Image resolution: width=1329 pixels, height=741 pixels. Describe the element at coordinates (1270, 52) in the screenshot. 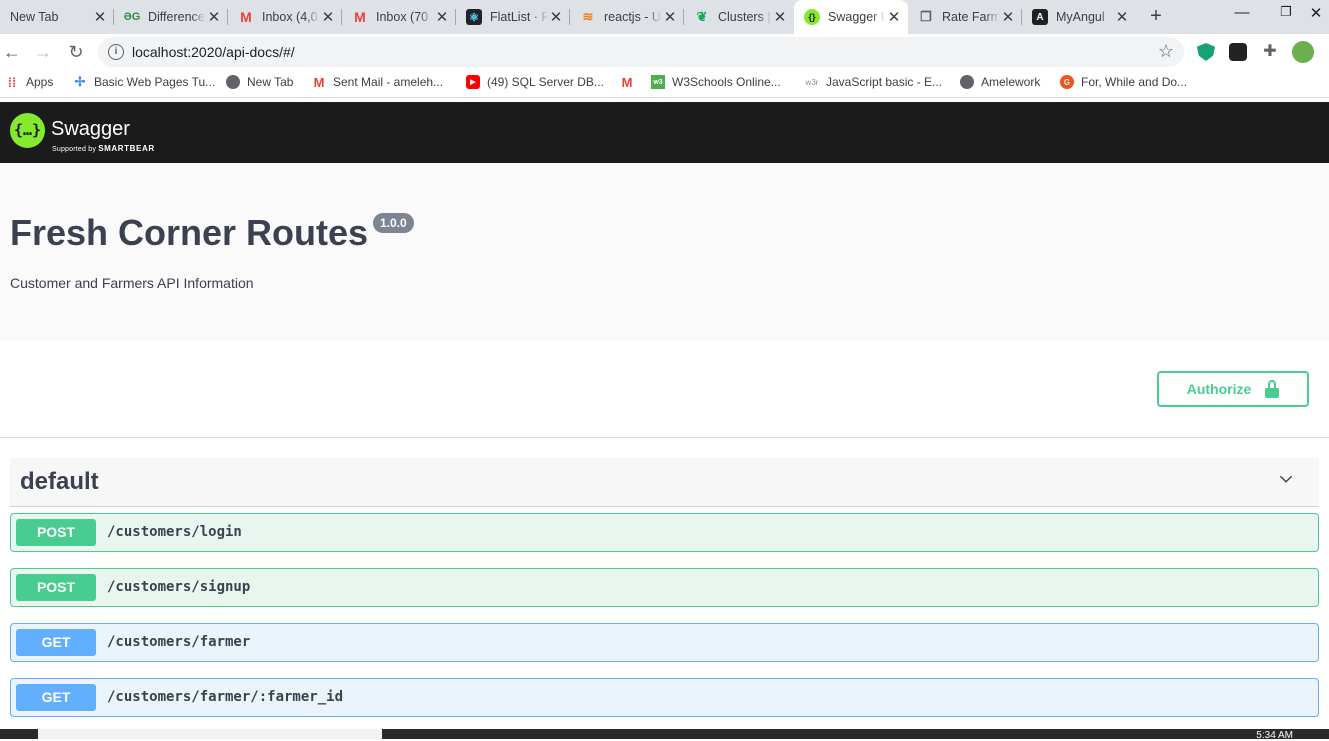

I see `extensions-puzzle-icon: ✚` at that location.